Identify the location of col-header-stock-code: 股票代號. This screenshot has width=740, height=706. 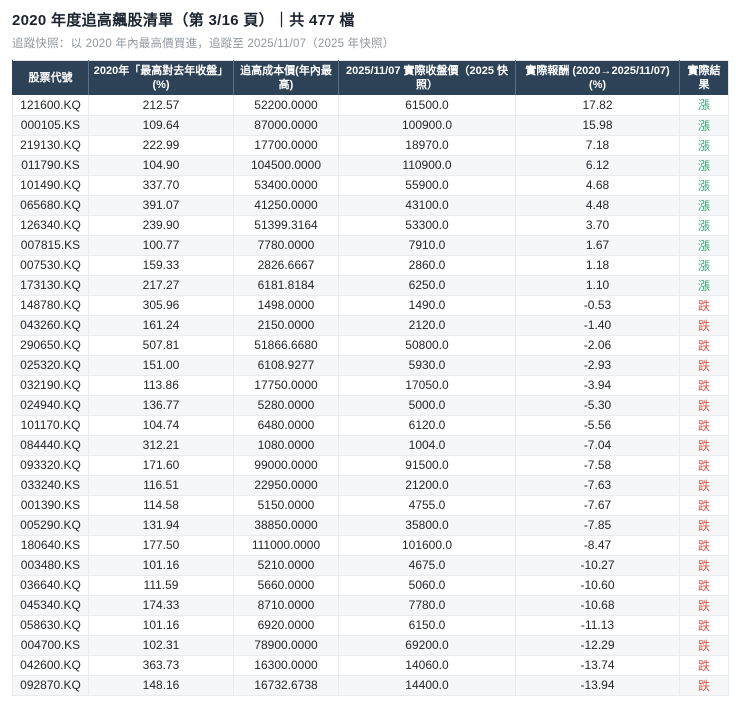
(50, 78).